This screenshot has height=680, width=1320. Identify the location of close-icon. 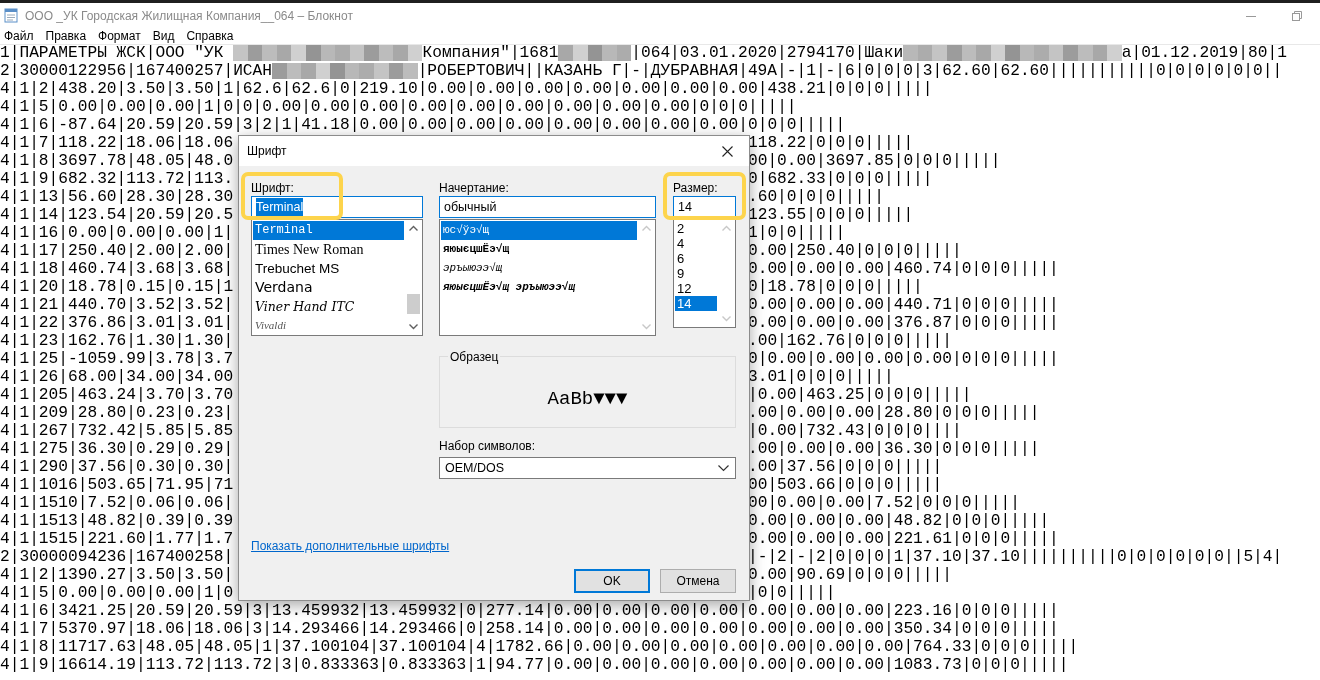
(727, 151).